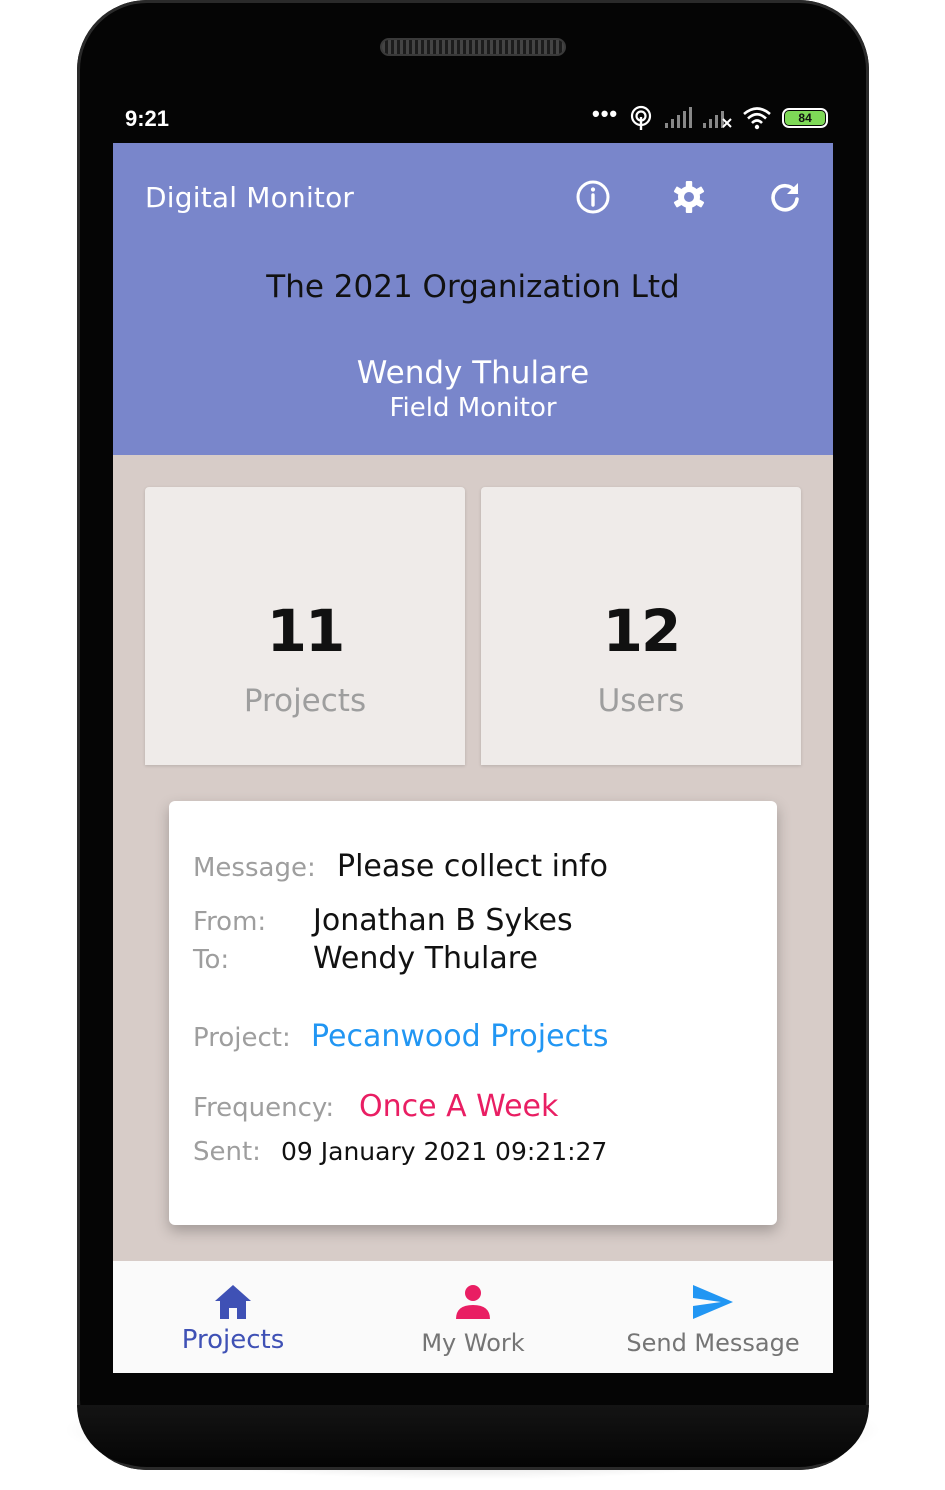 The image size is (945, 1490). Describe the element at coordinates (459, 1106) in the screenshot. I see `frequency-value: Once A Week` at that location.